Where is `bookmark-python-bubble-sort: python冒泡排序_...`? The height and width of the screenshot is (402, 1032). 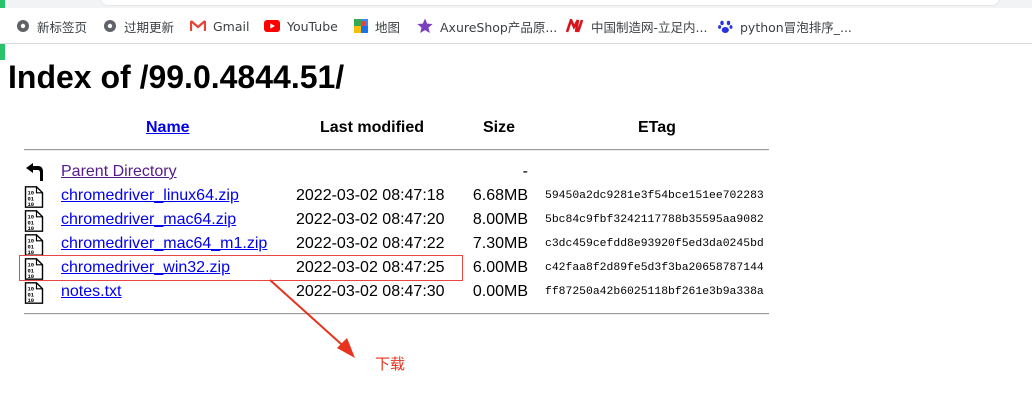
bookmark-python-bubble-sort: python冒泡排序_... is located at coordinates (785, 26).